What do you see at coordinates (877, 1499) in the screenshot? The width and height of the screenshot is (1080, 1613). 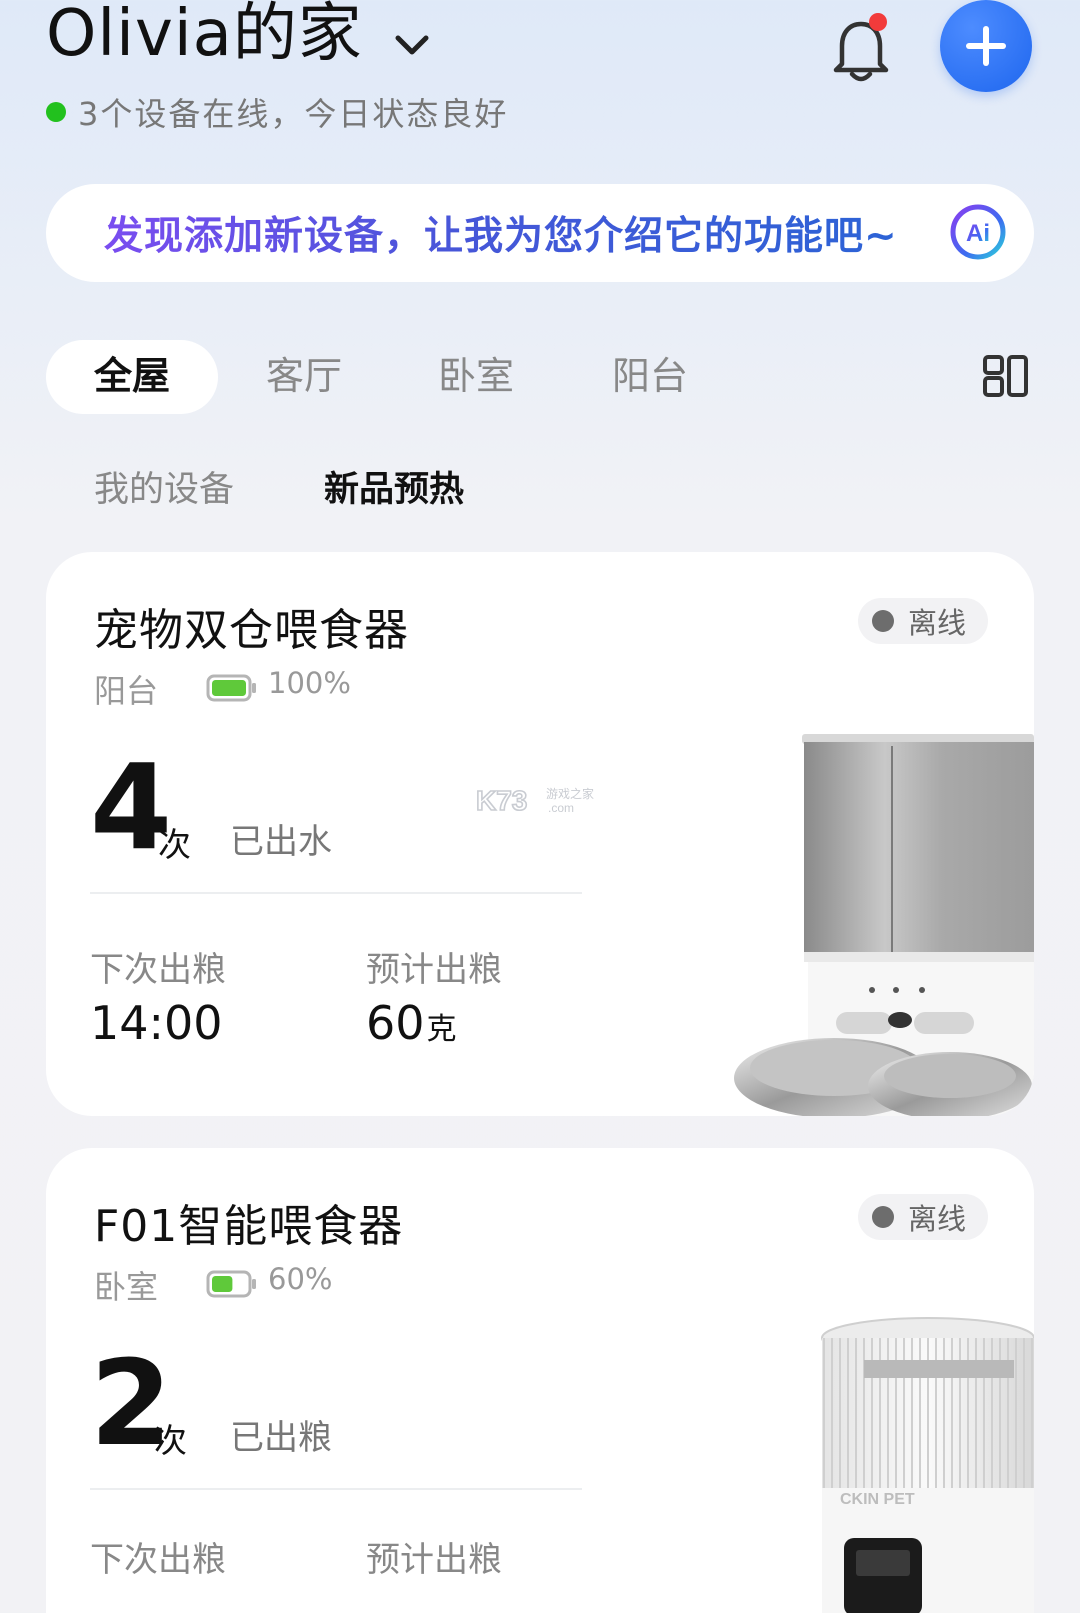 I see `product-brand-label: CKIN PET` at bounding box center [877, 1499].